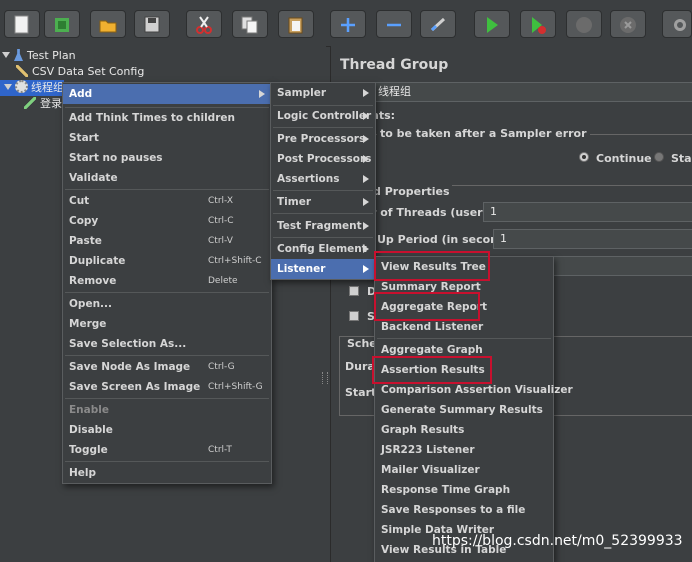 The image size is (692, 562). I want to click on toolbar, so click(346, 23).